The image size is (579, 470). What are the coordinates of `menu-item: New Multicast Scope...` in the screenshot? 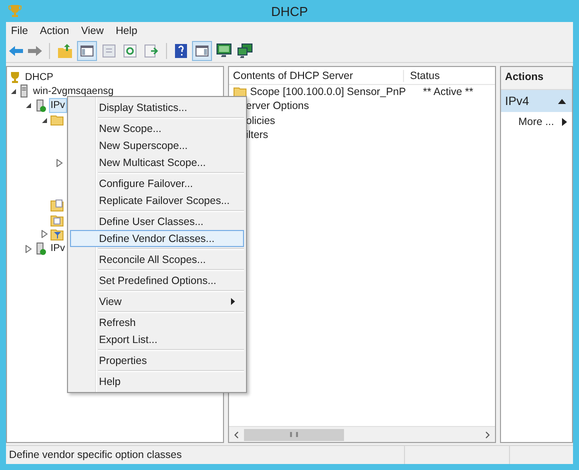 It's located at (157, 162).